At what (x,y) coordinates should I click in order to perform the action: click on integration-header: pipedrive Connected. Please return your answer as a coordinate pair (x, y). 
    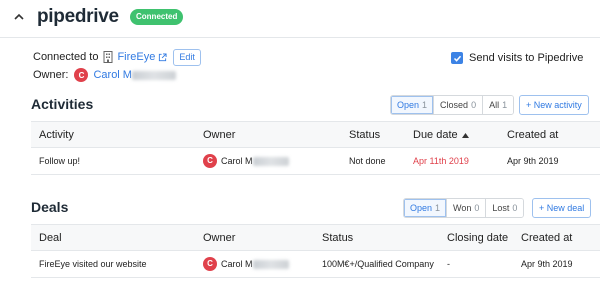
    Looking at the image, I should click on (300, 19).